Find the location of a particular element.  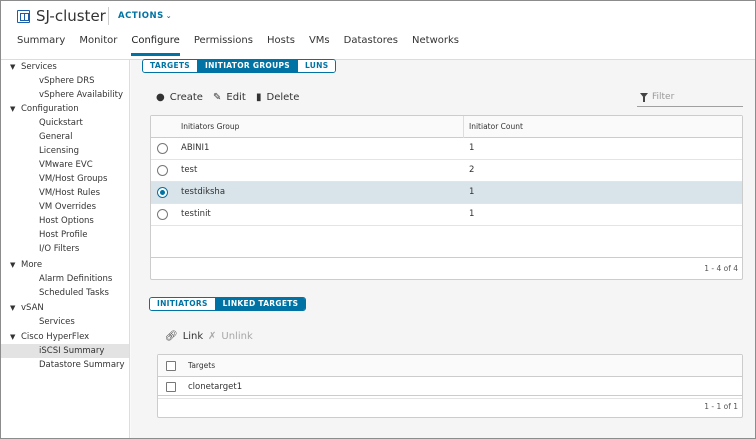

sidebar-item-io-filters: I/O Filters is located at coordinates (64, 249).